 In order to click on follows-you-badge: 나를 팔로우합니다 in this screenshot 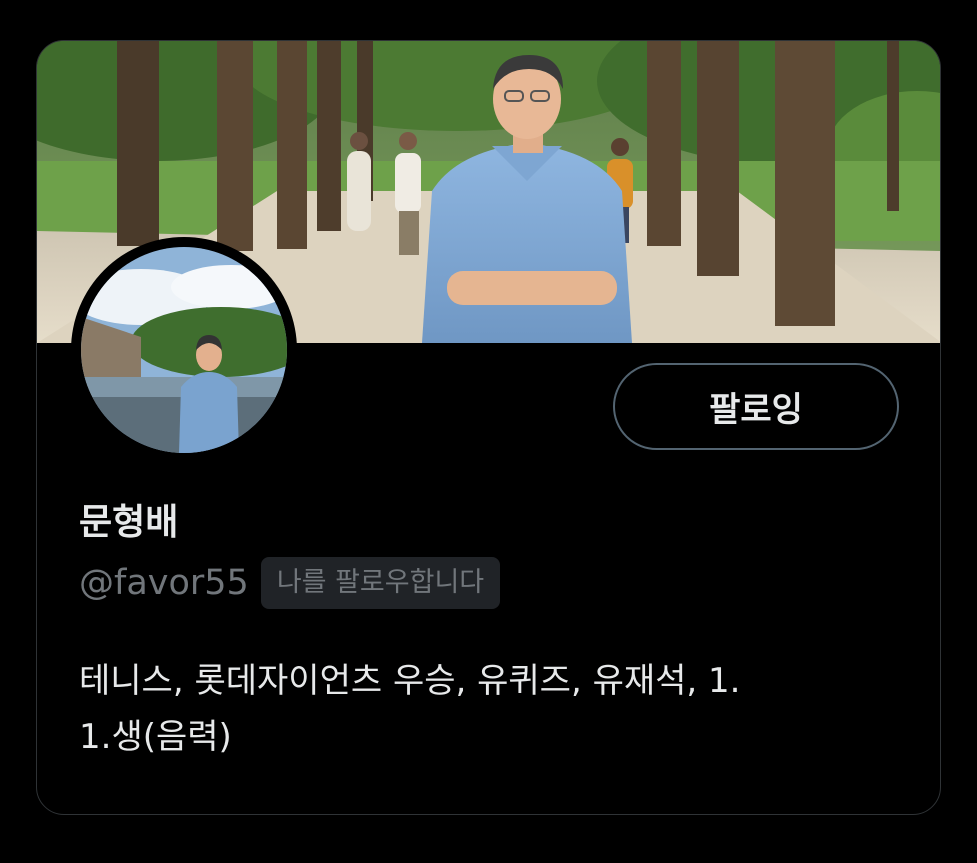, I will do `click(380, 583)`.